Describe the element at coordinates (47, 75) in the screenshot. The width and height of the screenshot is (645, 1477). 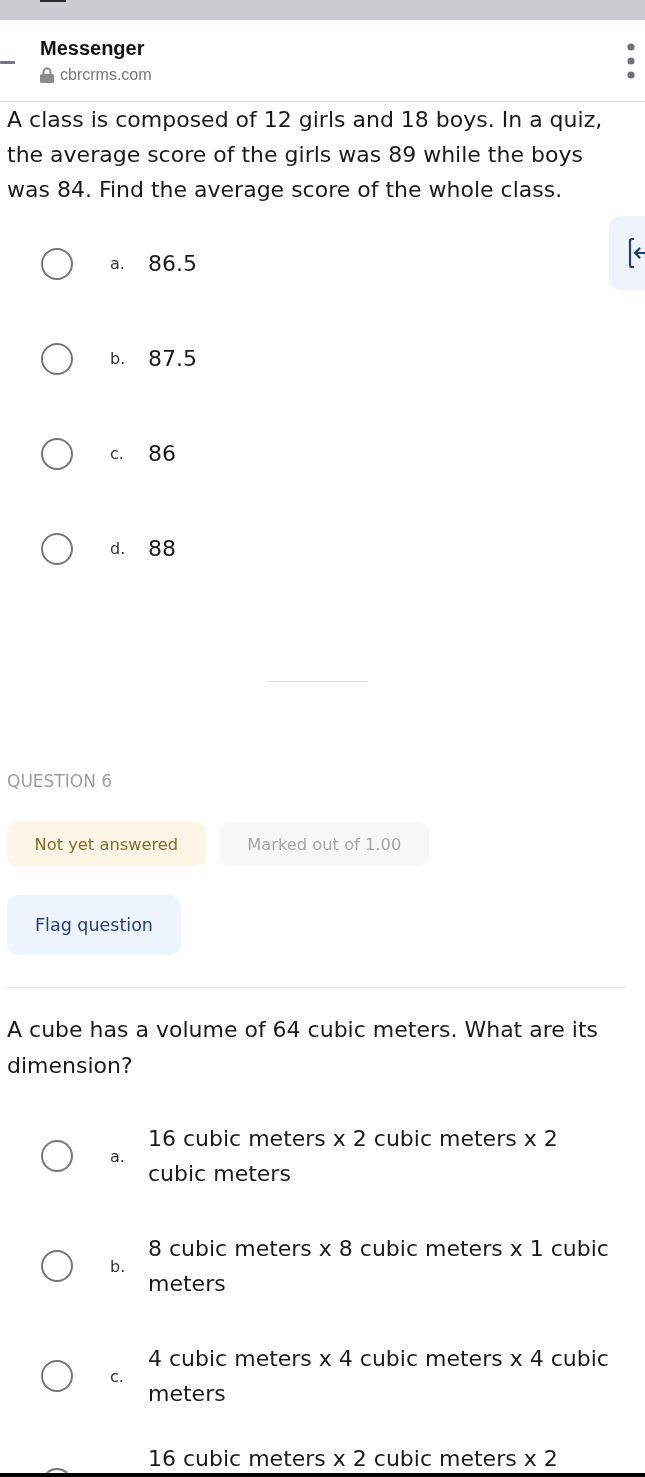
I see `lock-icon` at that location.